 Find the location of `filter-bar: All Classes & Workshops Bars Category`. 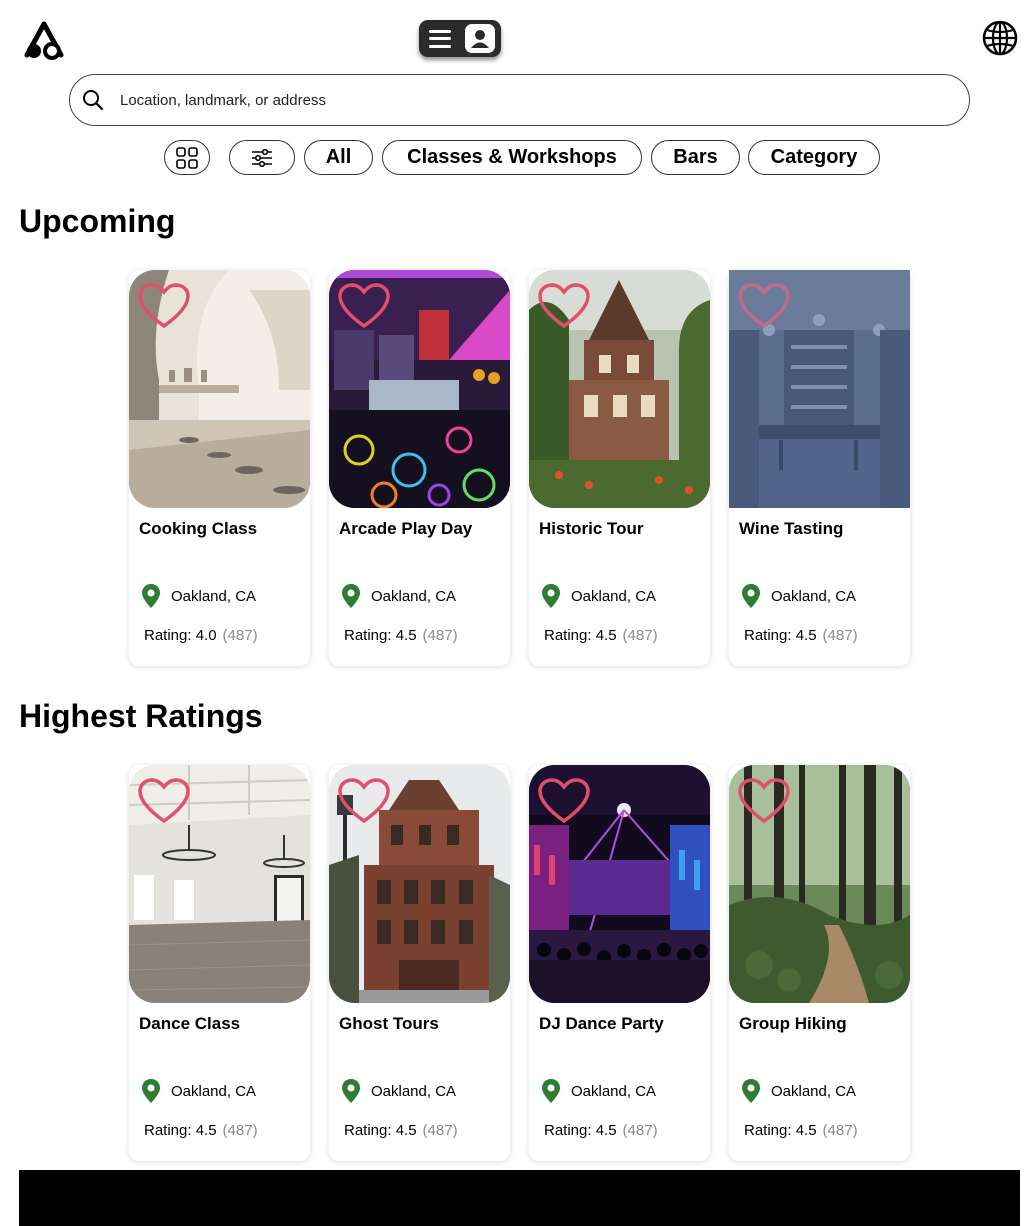

filter-bar: All Classes & Workshops Bars Category is located at coordinates (518, 158).